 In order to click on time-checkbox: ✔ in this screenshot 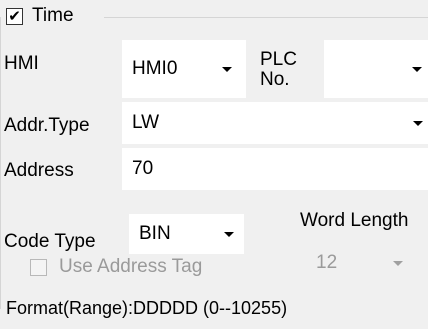, I will do `click(14, 16)`.